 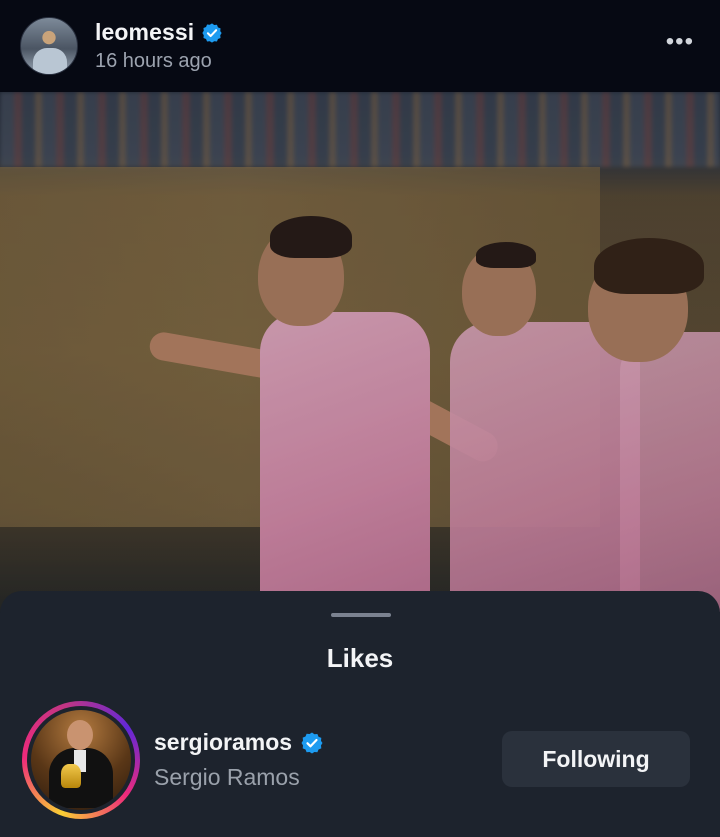 I want to click on liker-info: sergioramos Sergio Ramos, so click(x=239, y=760).